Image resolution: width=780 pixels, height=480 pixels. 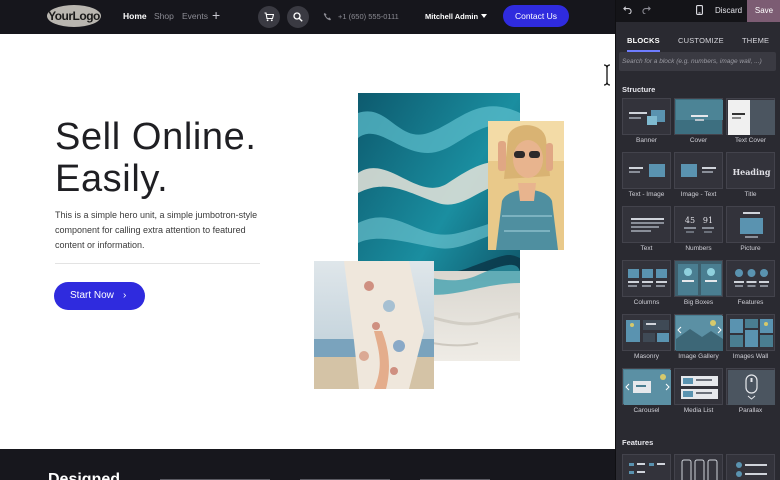 I want to click on block-label: Text, so click(x=646, y=248).